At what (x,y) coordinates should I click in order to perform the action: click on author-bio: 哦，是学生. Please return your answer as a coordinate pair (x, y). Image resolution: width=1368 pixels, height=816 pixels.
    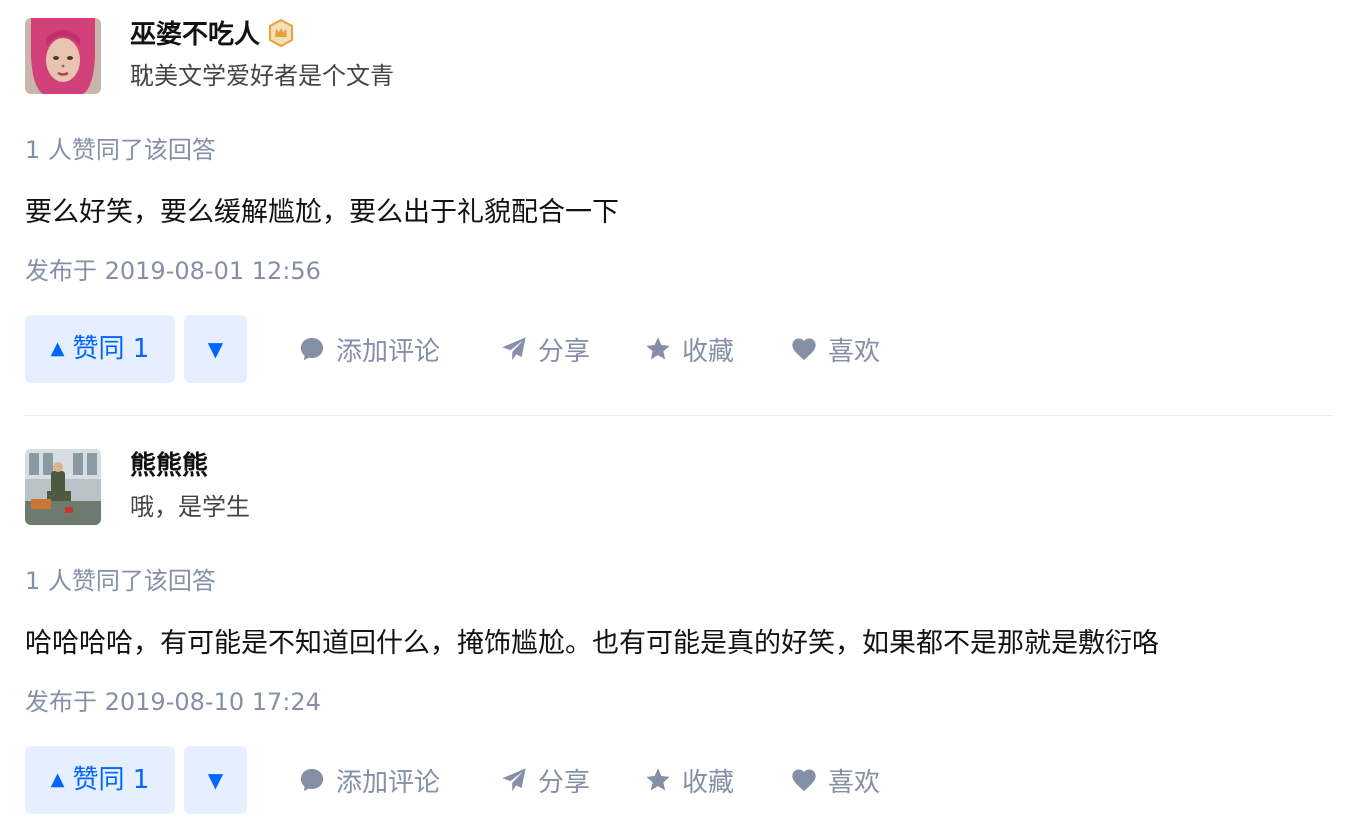
    Looking at the image, I should click on (190, 507).